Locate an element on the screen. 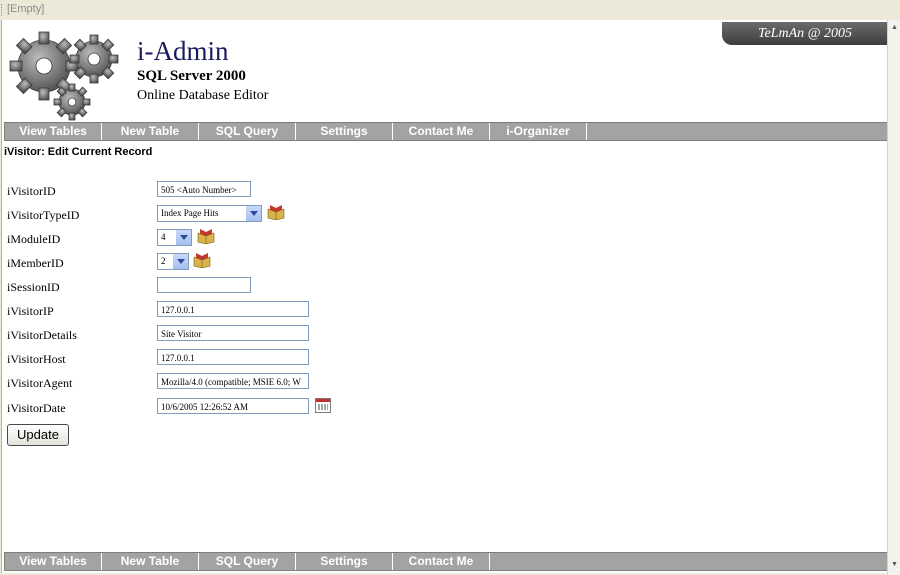  label-ivisitordate: iVisitorDate is located at coordinates (36, 408).